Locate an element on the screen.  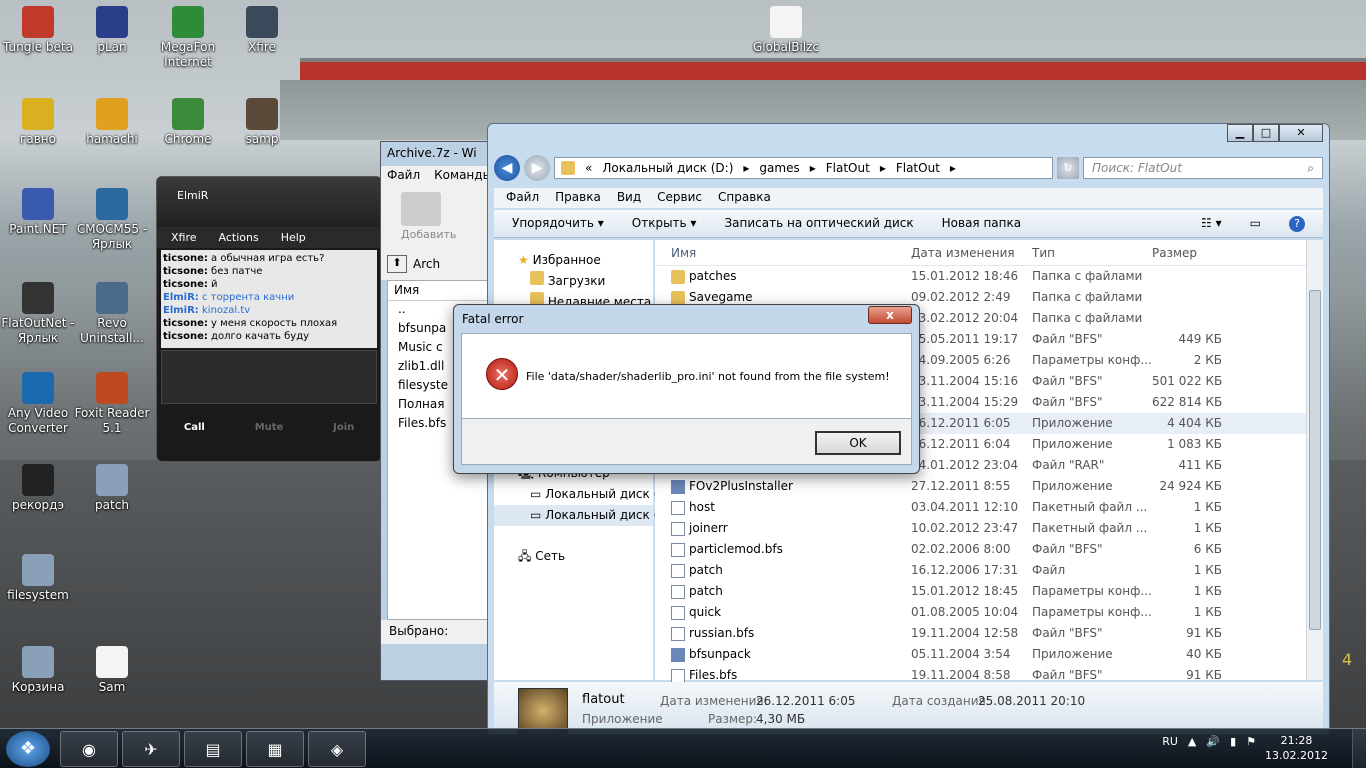
sevenzip-address: Arch is located at coordinates (426, 264).